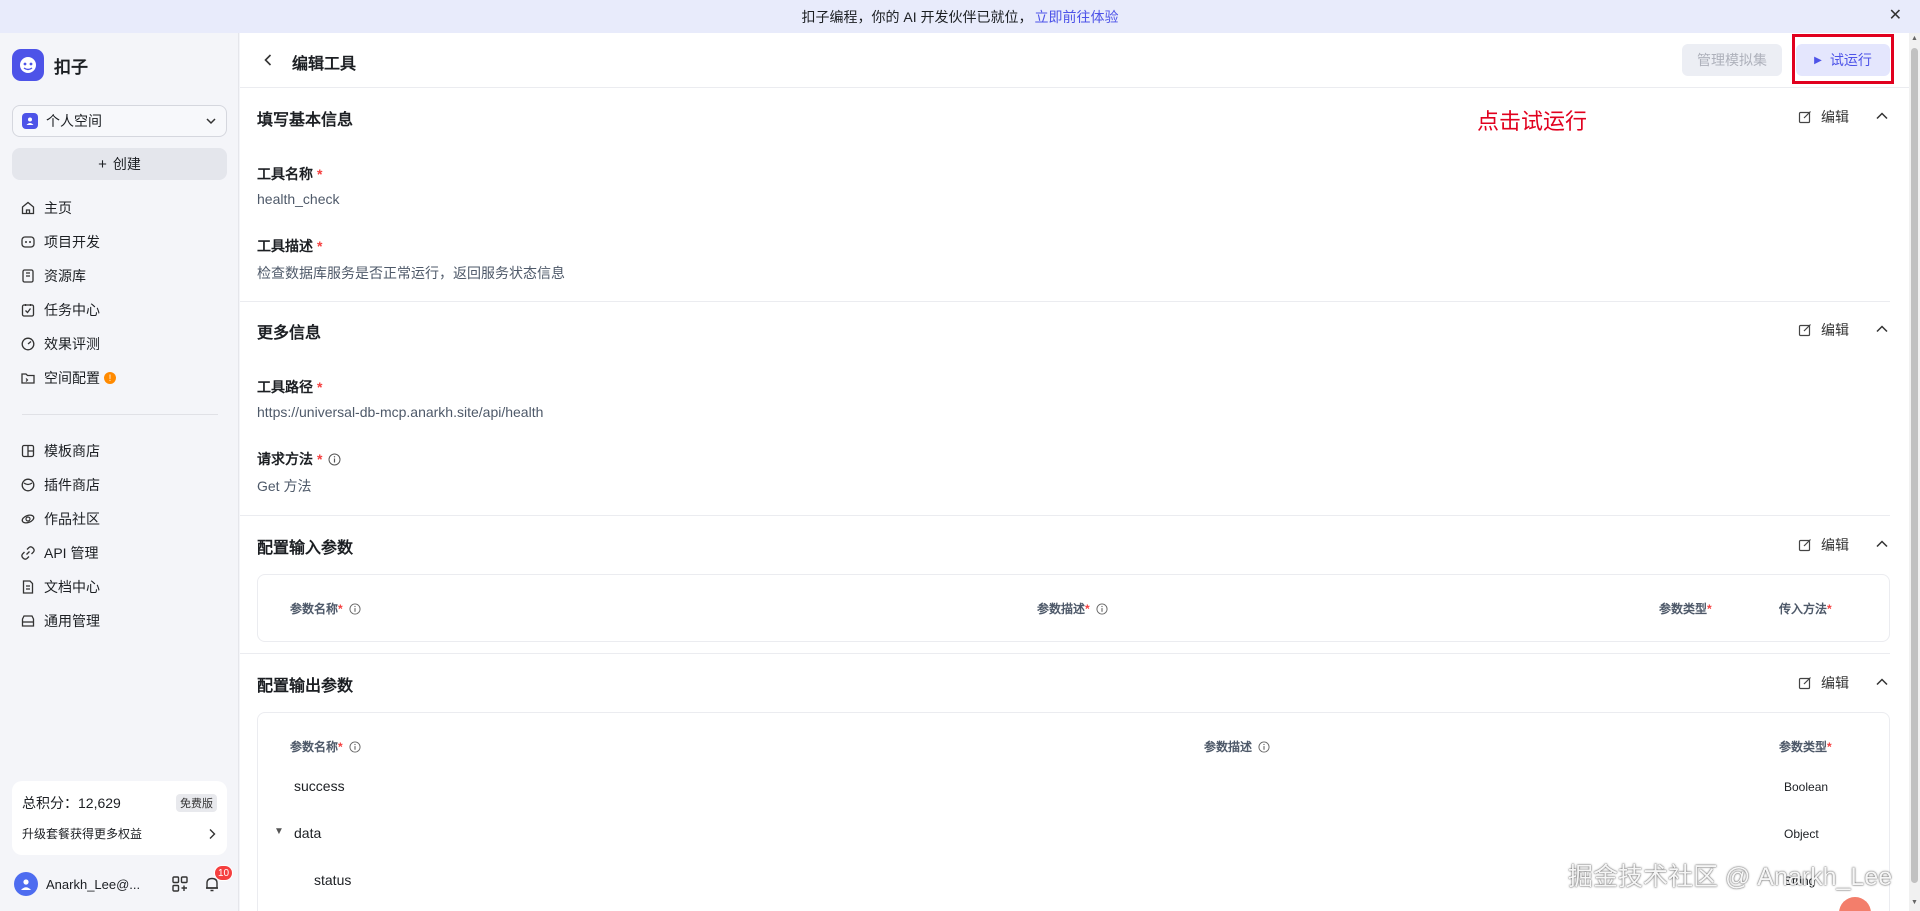  Describe the element at coordinates (119, 310) in the screenshot. I see `sidebar-item-task: 任务中心` at that location.